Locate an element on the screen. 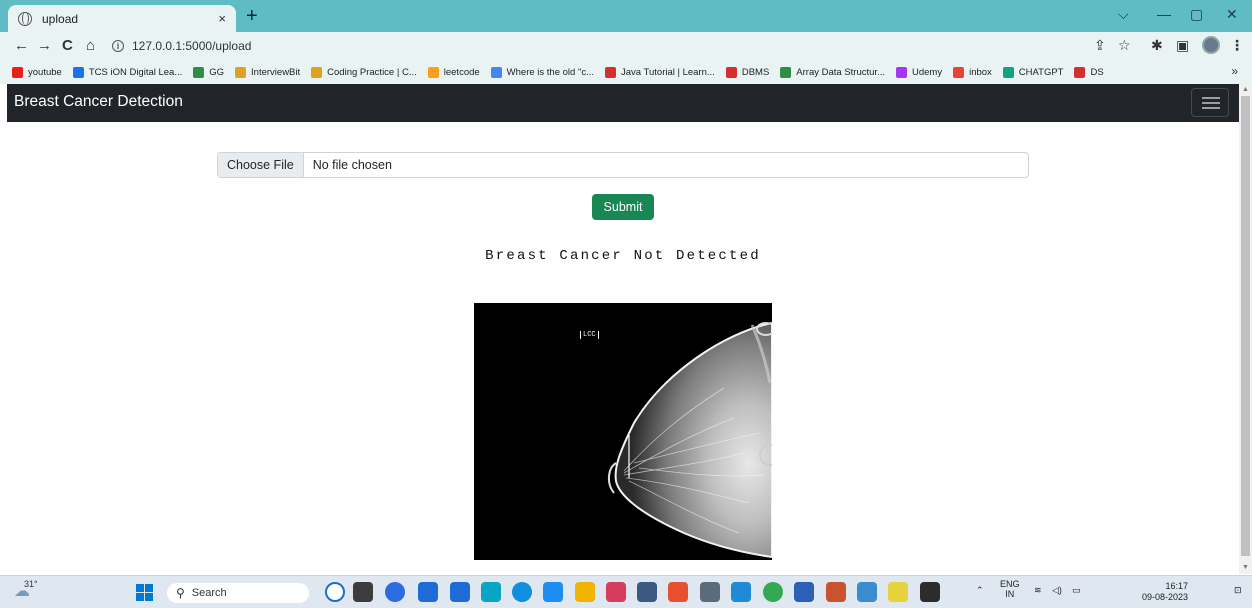 Image resolution: width=1252 pixels, height=608 pixels. bookmark-item: DS is located at coordinates (1089, 72).